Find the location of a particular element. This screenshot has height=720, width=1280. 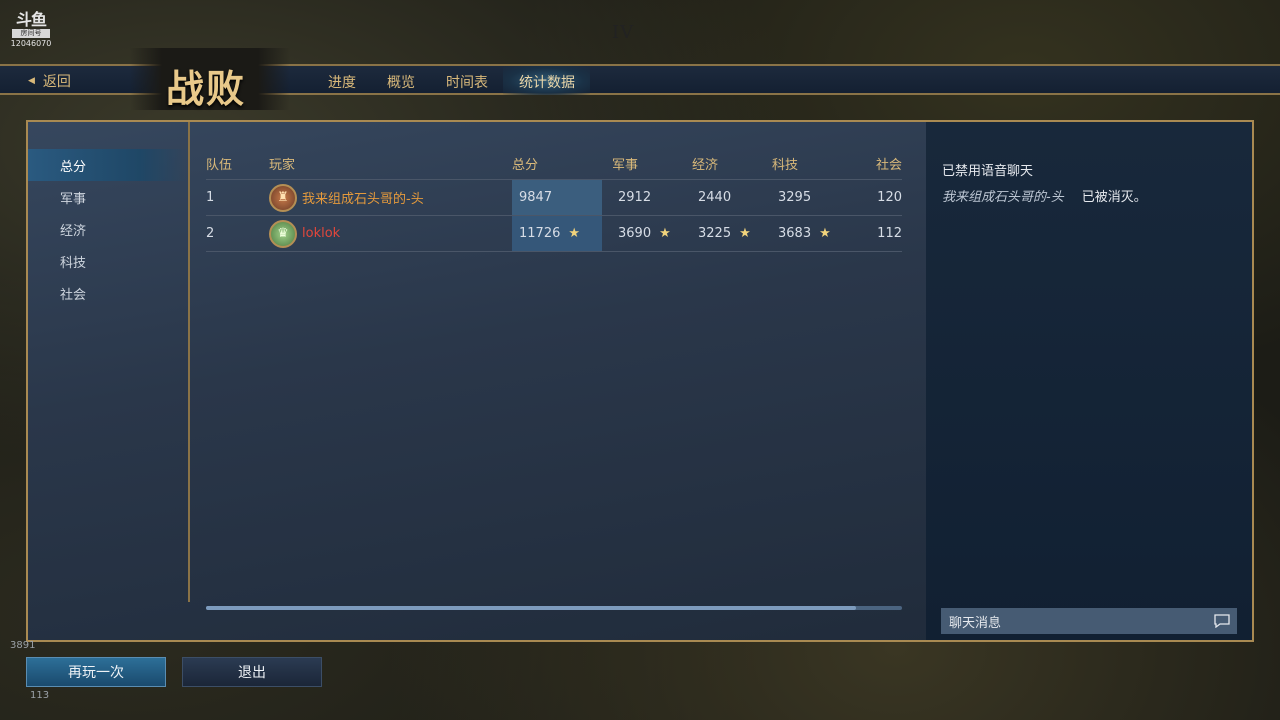

horizontal-scrollbar is located at coordinates (554, 608).